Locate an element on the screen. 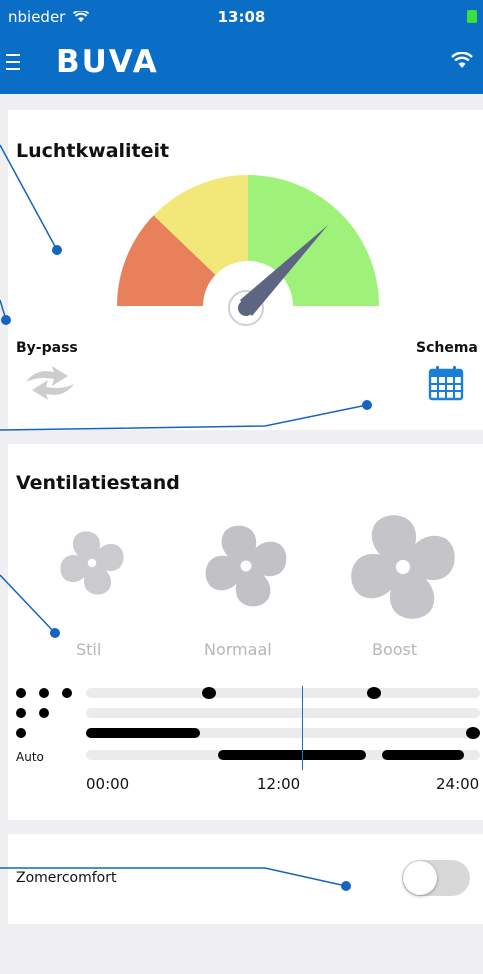 This screenshot has height=974, width=483. navigation-bar: BUVA is located at coordinates (241, 64).